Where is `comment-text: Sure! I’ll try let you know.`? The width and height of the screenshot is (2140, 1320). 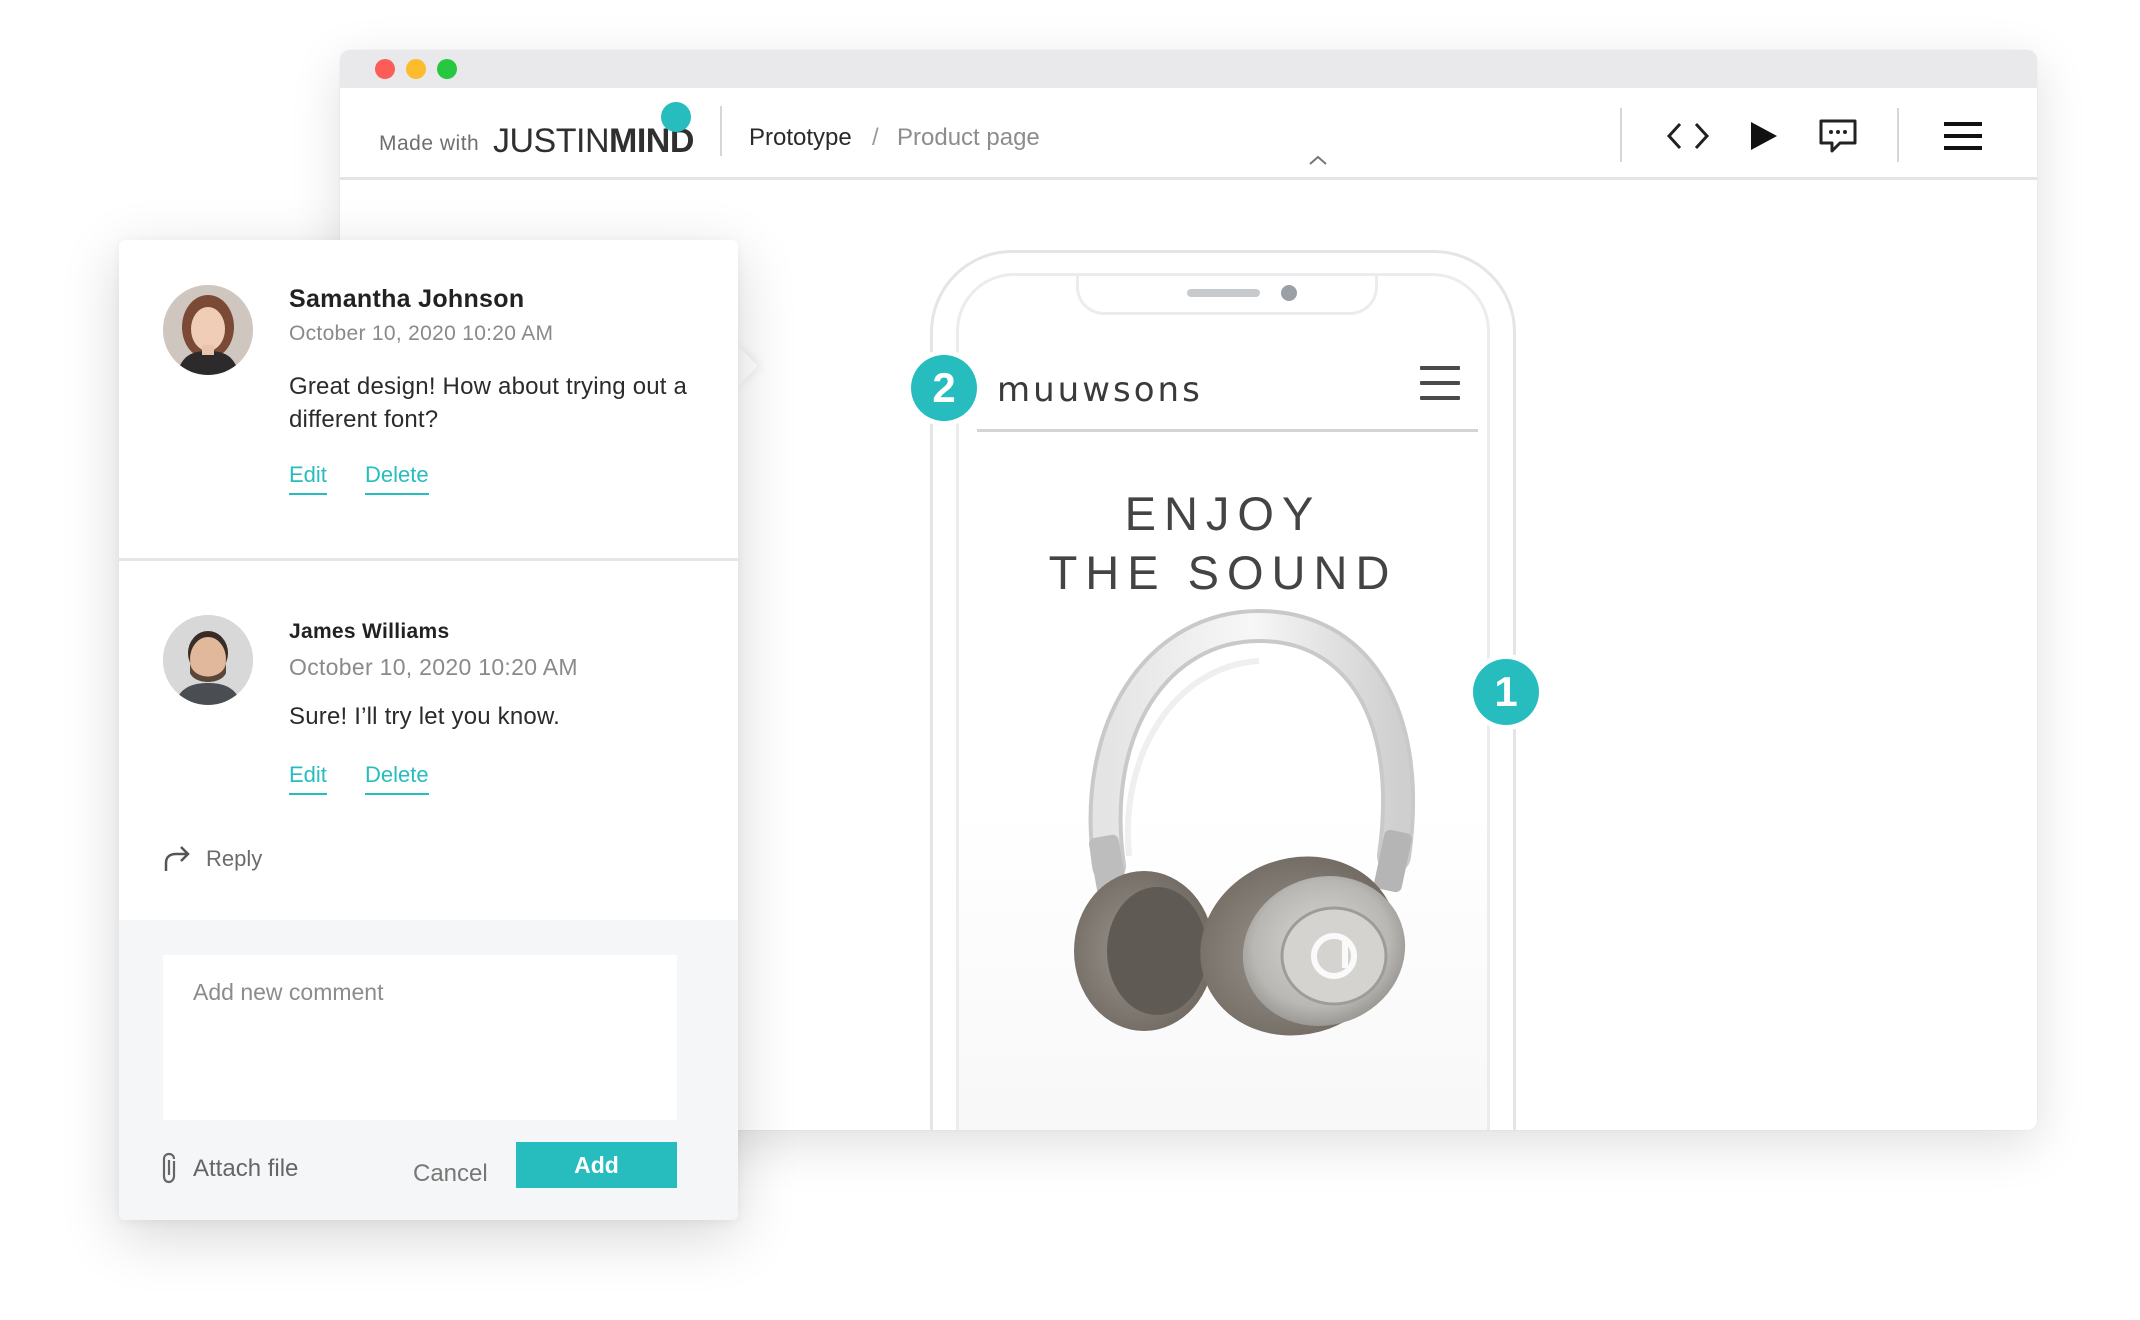 comment-text: Sure! I’ll try let you know. is located at coordinates (425, 716).